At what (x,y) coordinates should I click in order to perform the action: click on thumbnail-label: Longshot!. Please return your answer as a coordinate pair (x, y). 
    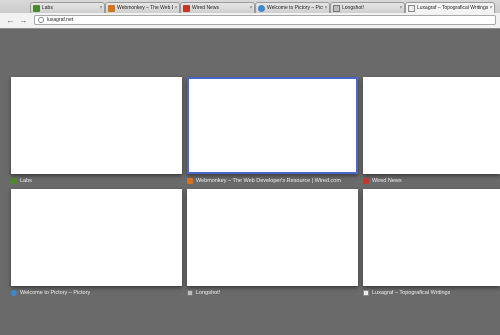
    Looking at the image, I should click on (208, 293).